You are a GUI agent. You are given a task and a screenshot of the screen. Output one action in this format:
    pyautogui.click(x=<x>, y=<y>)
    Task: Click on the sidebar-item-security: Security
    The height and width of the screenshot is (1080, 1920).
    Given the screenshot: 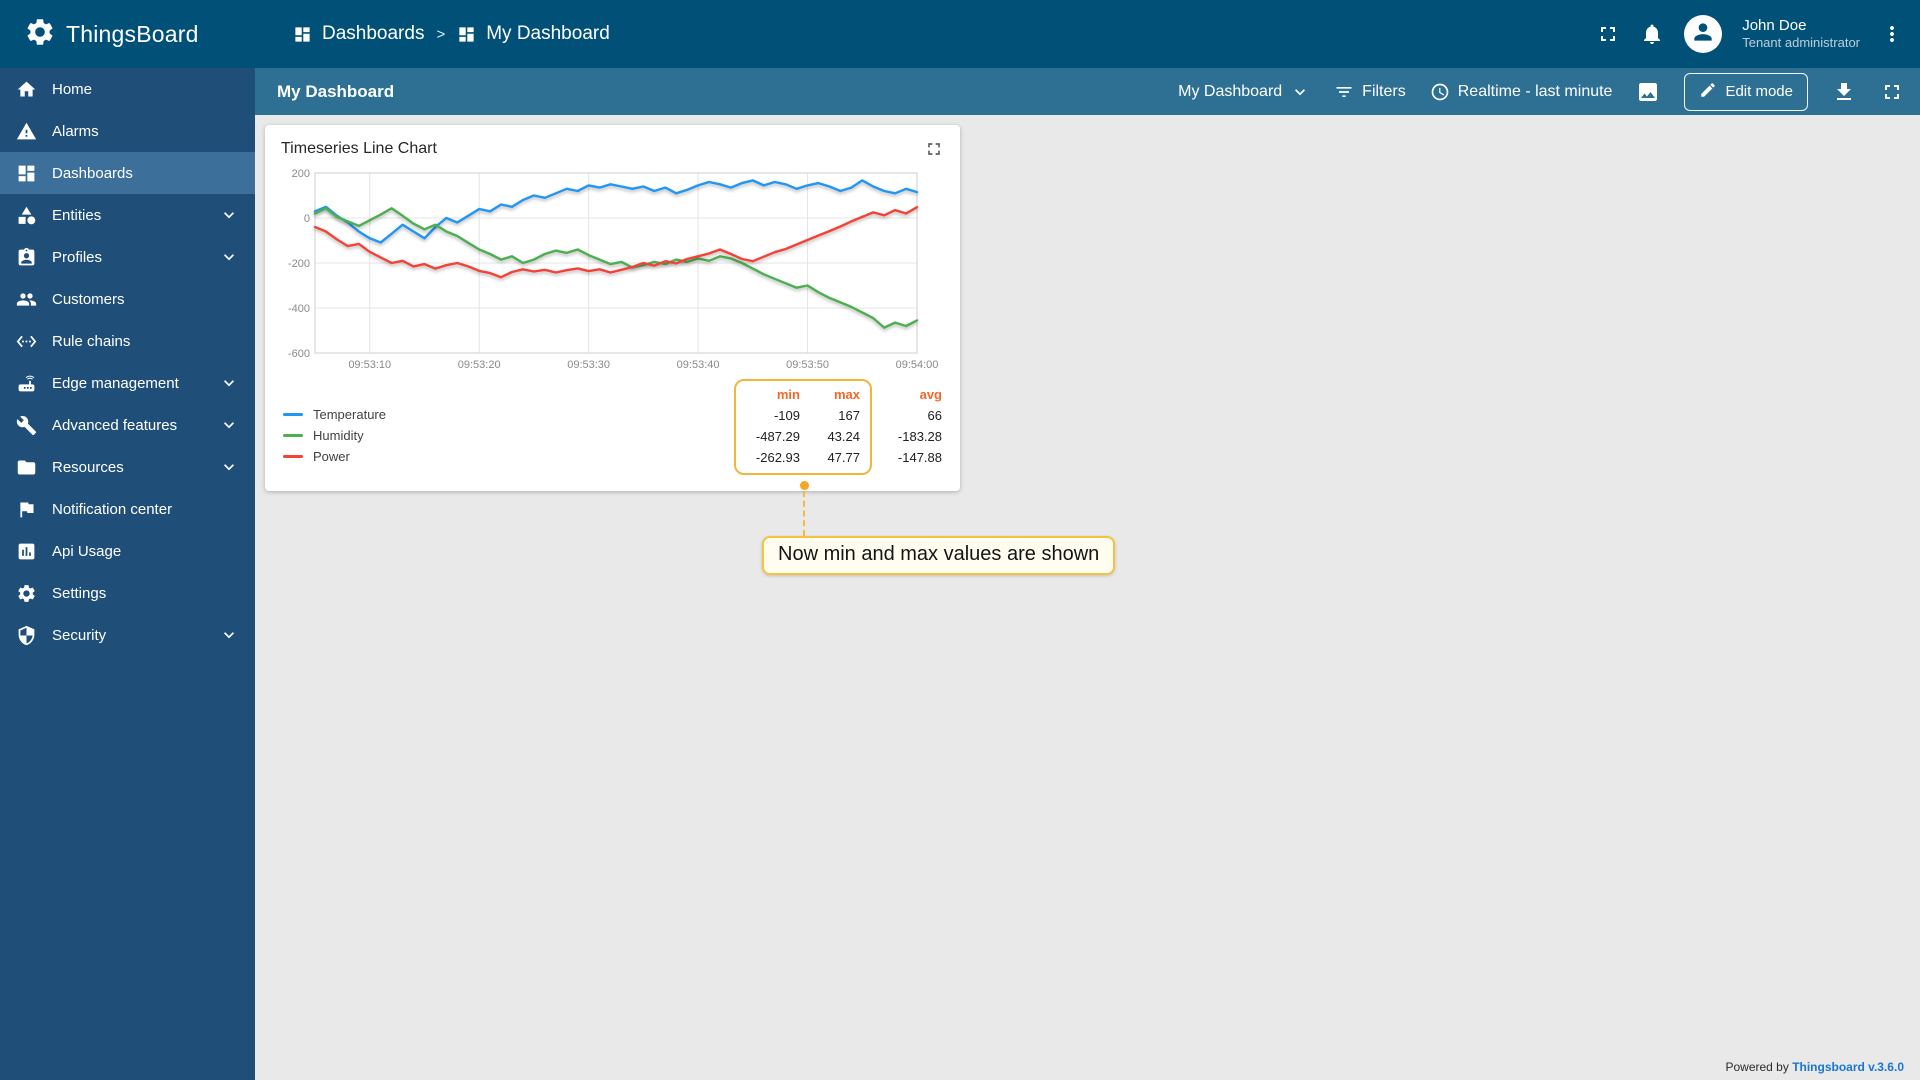 What is the action you would take?
    pyautogui.click(x=127, y=635)
    